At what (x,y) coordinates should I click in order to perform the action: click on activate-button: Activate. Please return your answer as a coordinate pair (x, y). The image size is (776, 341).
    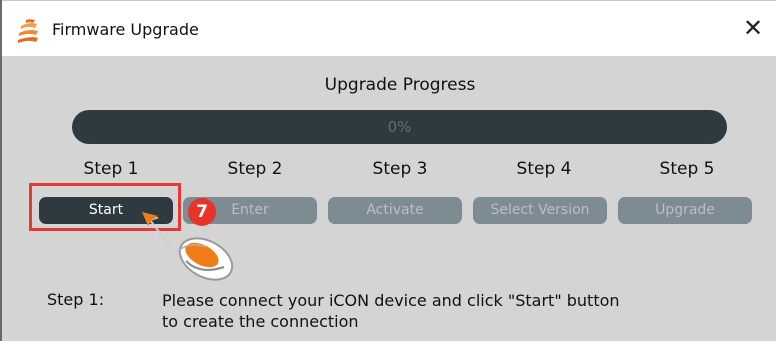
    Looking at the image, I should click on (395, 210).